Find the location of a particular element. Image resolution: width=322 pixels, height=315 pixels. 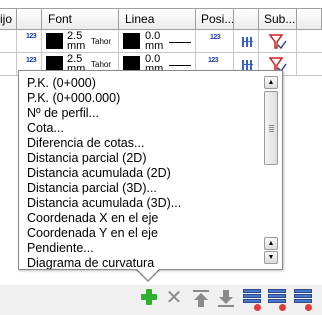

menu-item: P.K. (0+000) is located at coordinates (144, 83).